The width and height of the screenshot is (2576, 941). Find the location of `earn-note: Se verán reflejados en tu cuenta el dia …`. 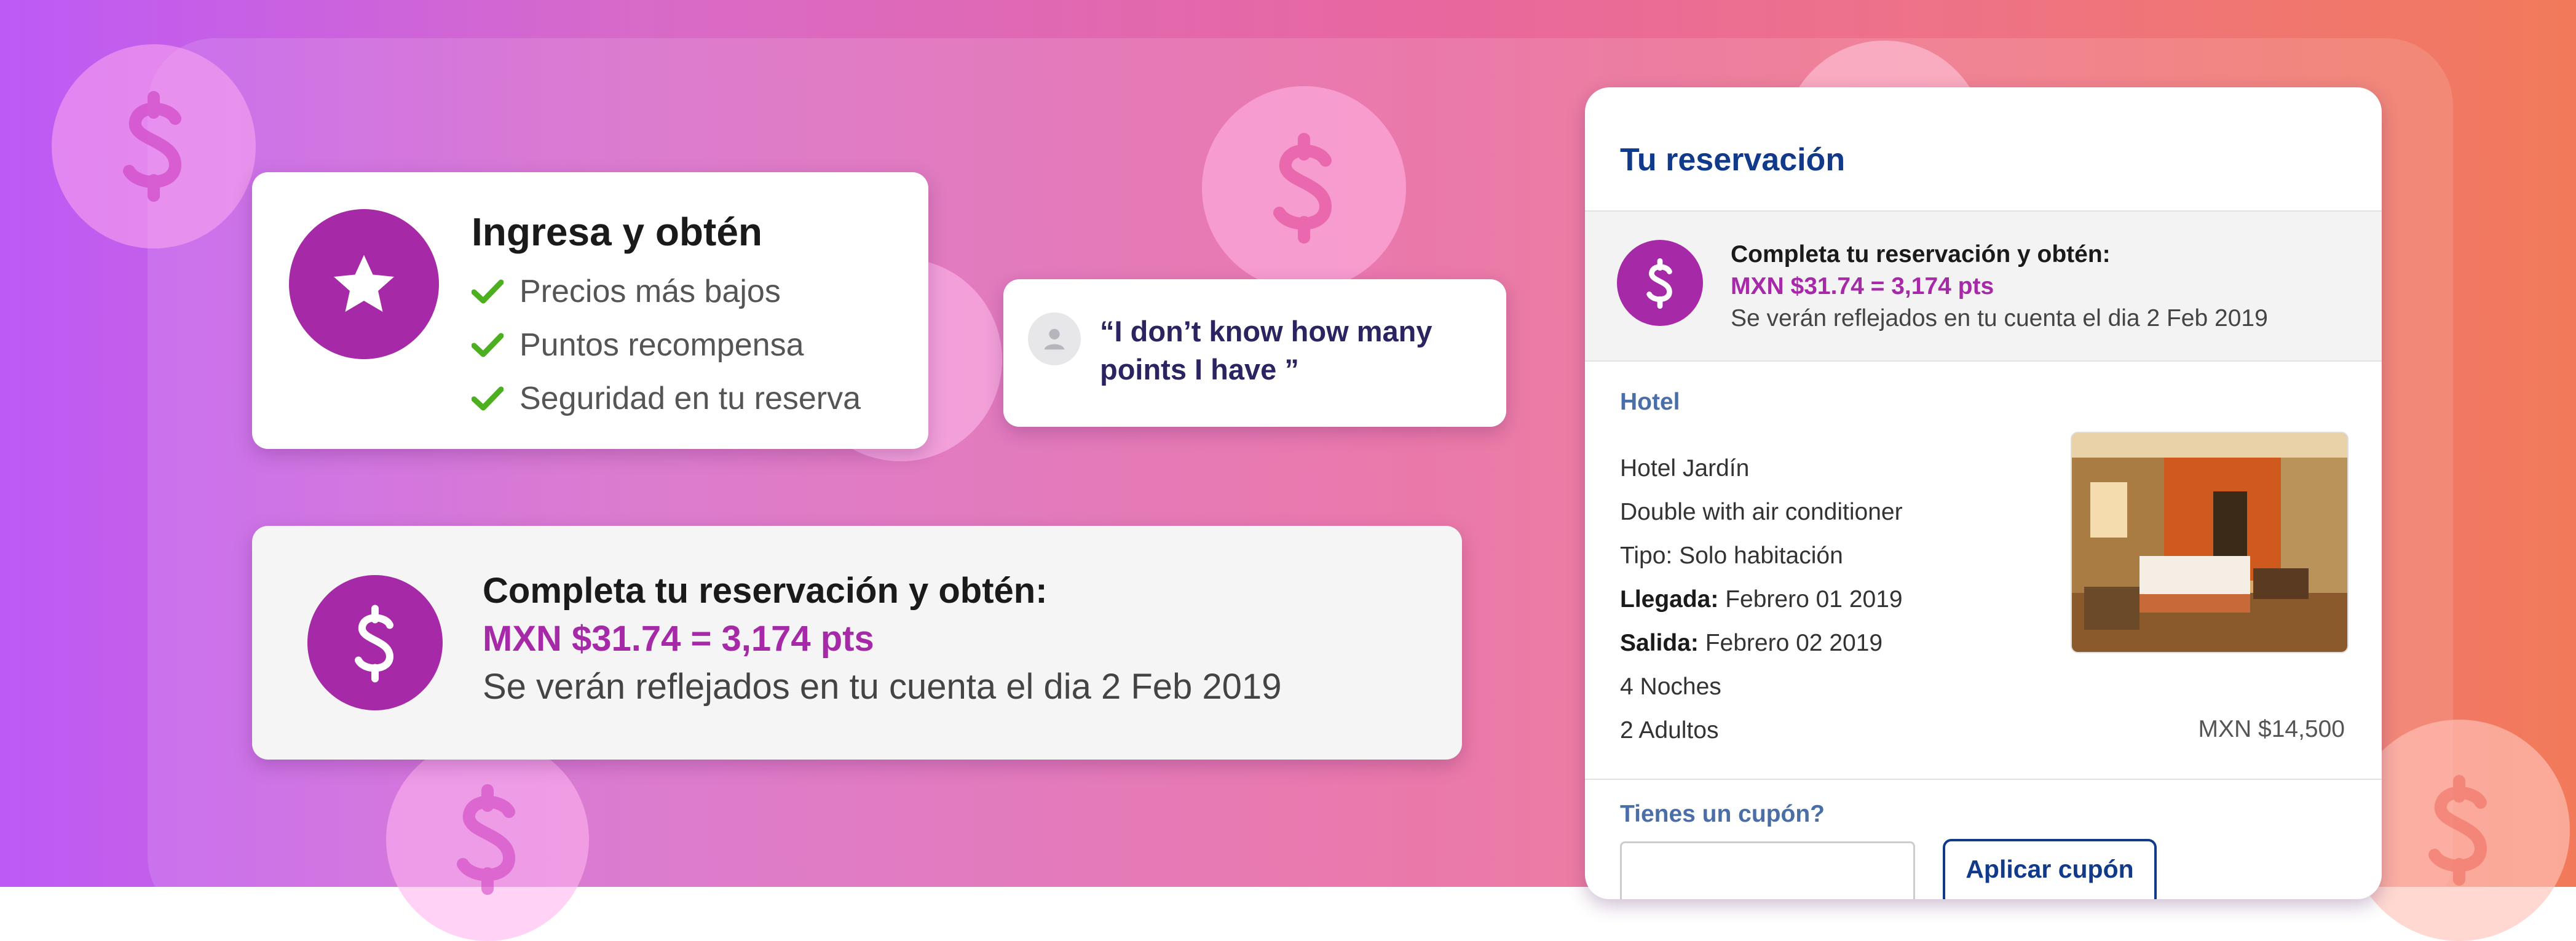

earn-note: Se verán reflejados en tu cuenta el dia … is located at coordinates (2000, 319).